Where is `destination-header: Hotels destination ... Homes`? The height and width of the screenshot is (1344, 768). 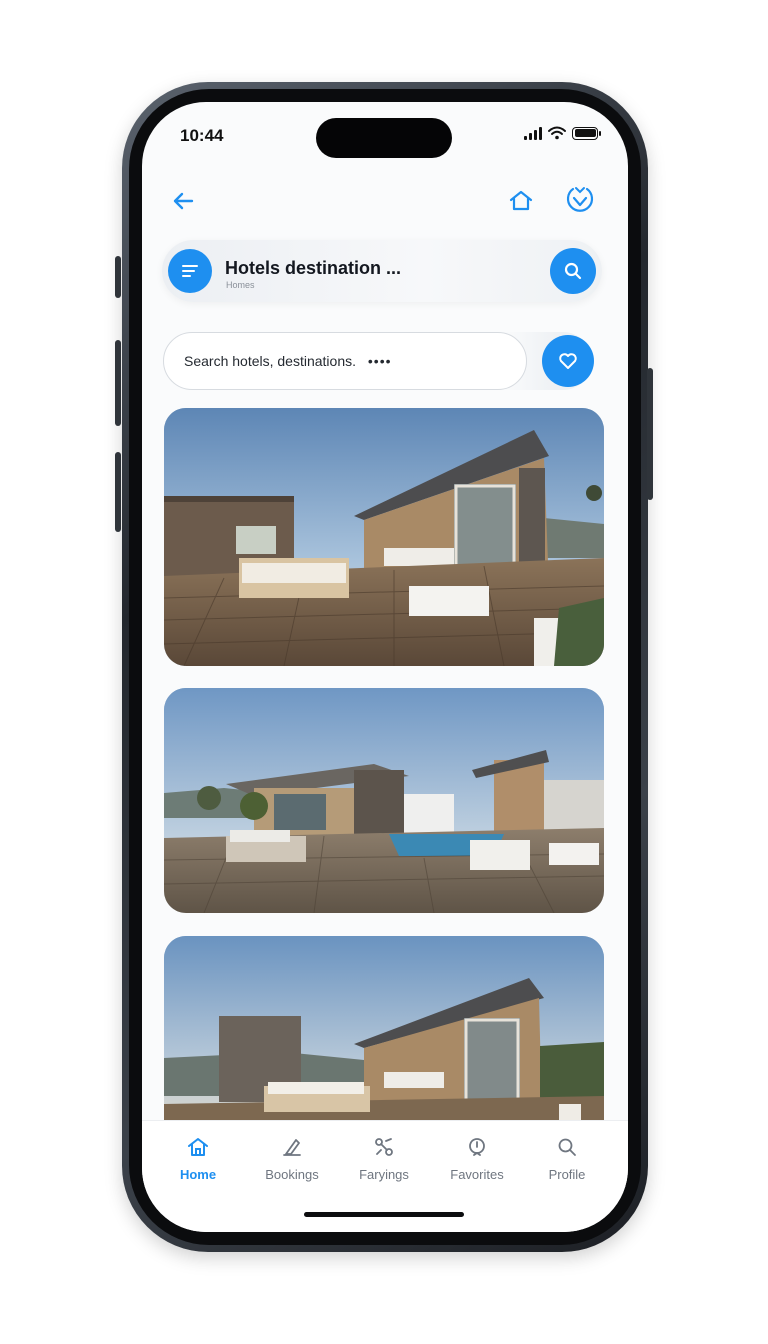 destination-header: Hotels destination ... Homes is located at coordinates (382, 271).